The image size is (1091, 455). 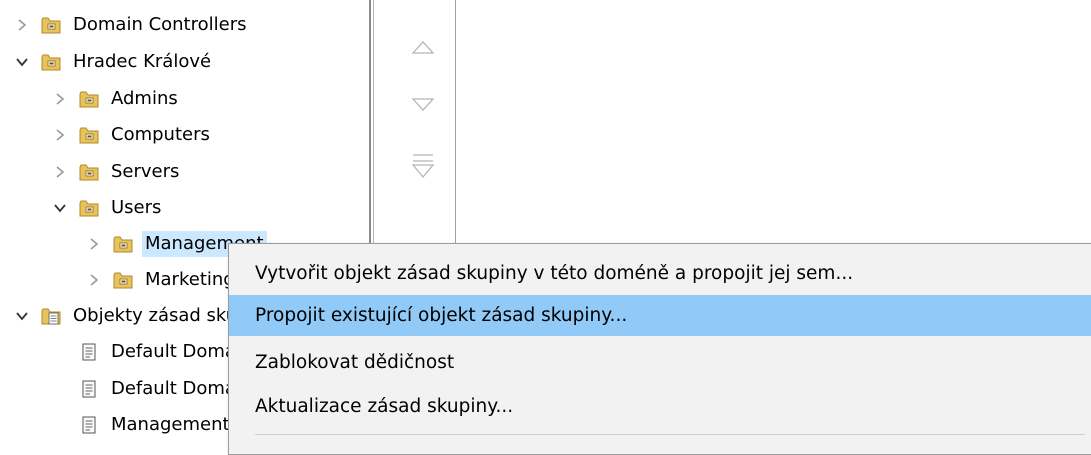 I want to click on tree-item-domain-controllers: Domain Controllers, so click(x=131, y=25).